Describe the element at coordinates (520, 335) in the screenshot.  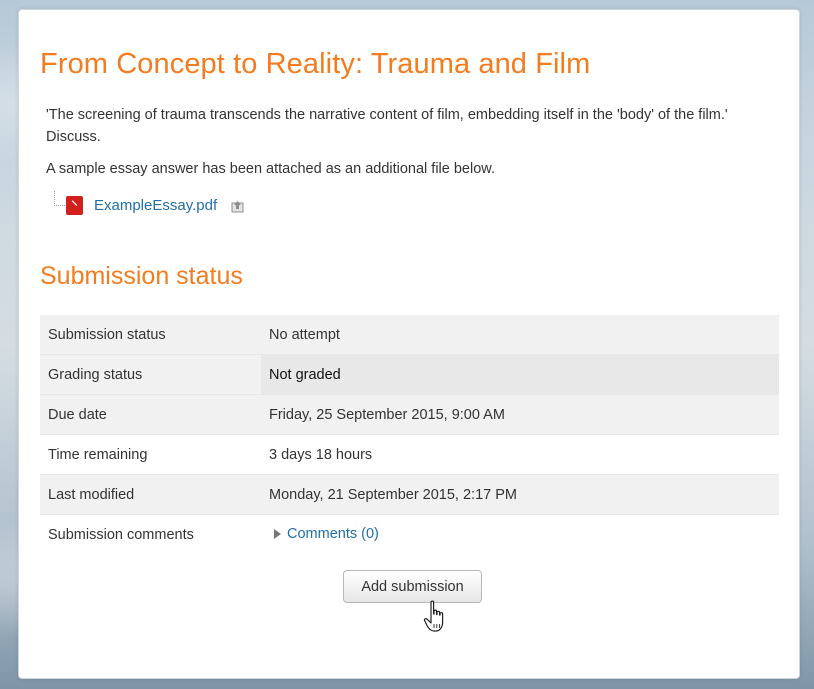
I see `row-value: No attempt` at that location.